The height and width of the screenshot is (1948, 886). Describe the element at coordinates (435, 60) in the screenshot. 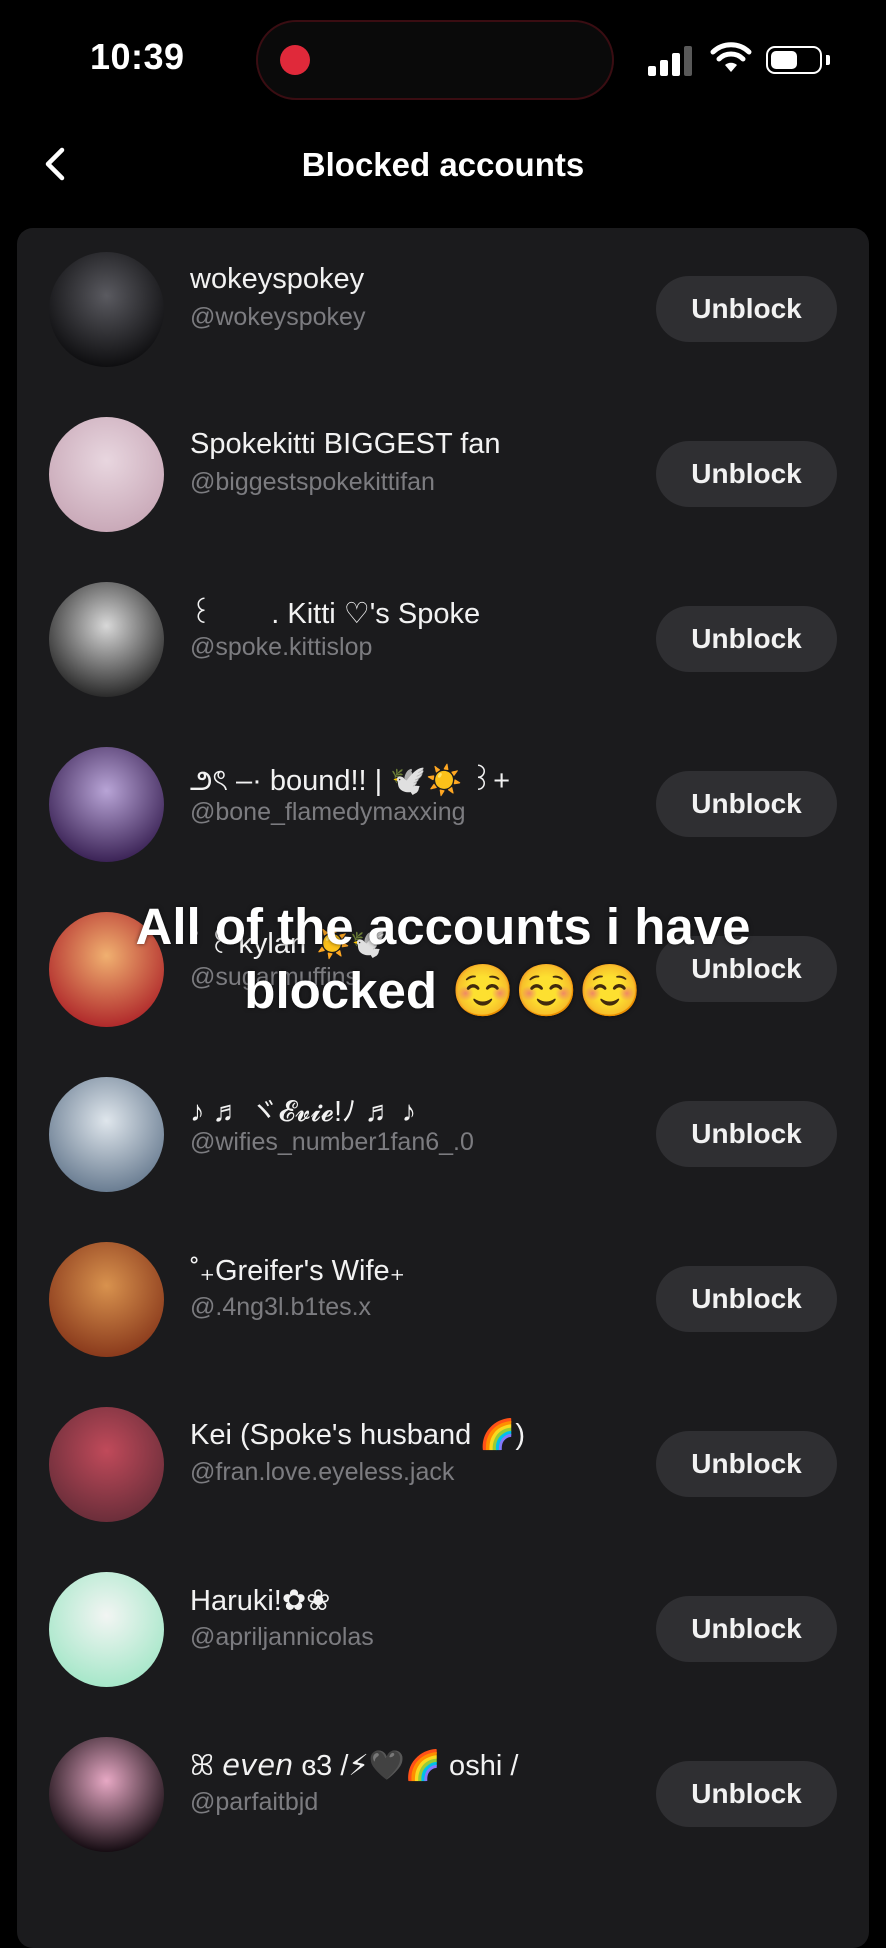

I see `dynamic-island` at that location.